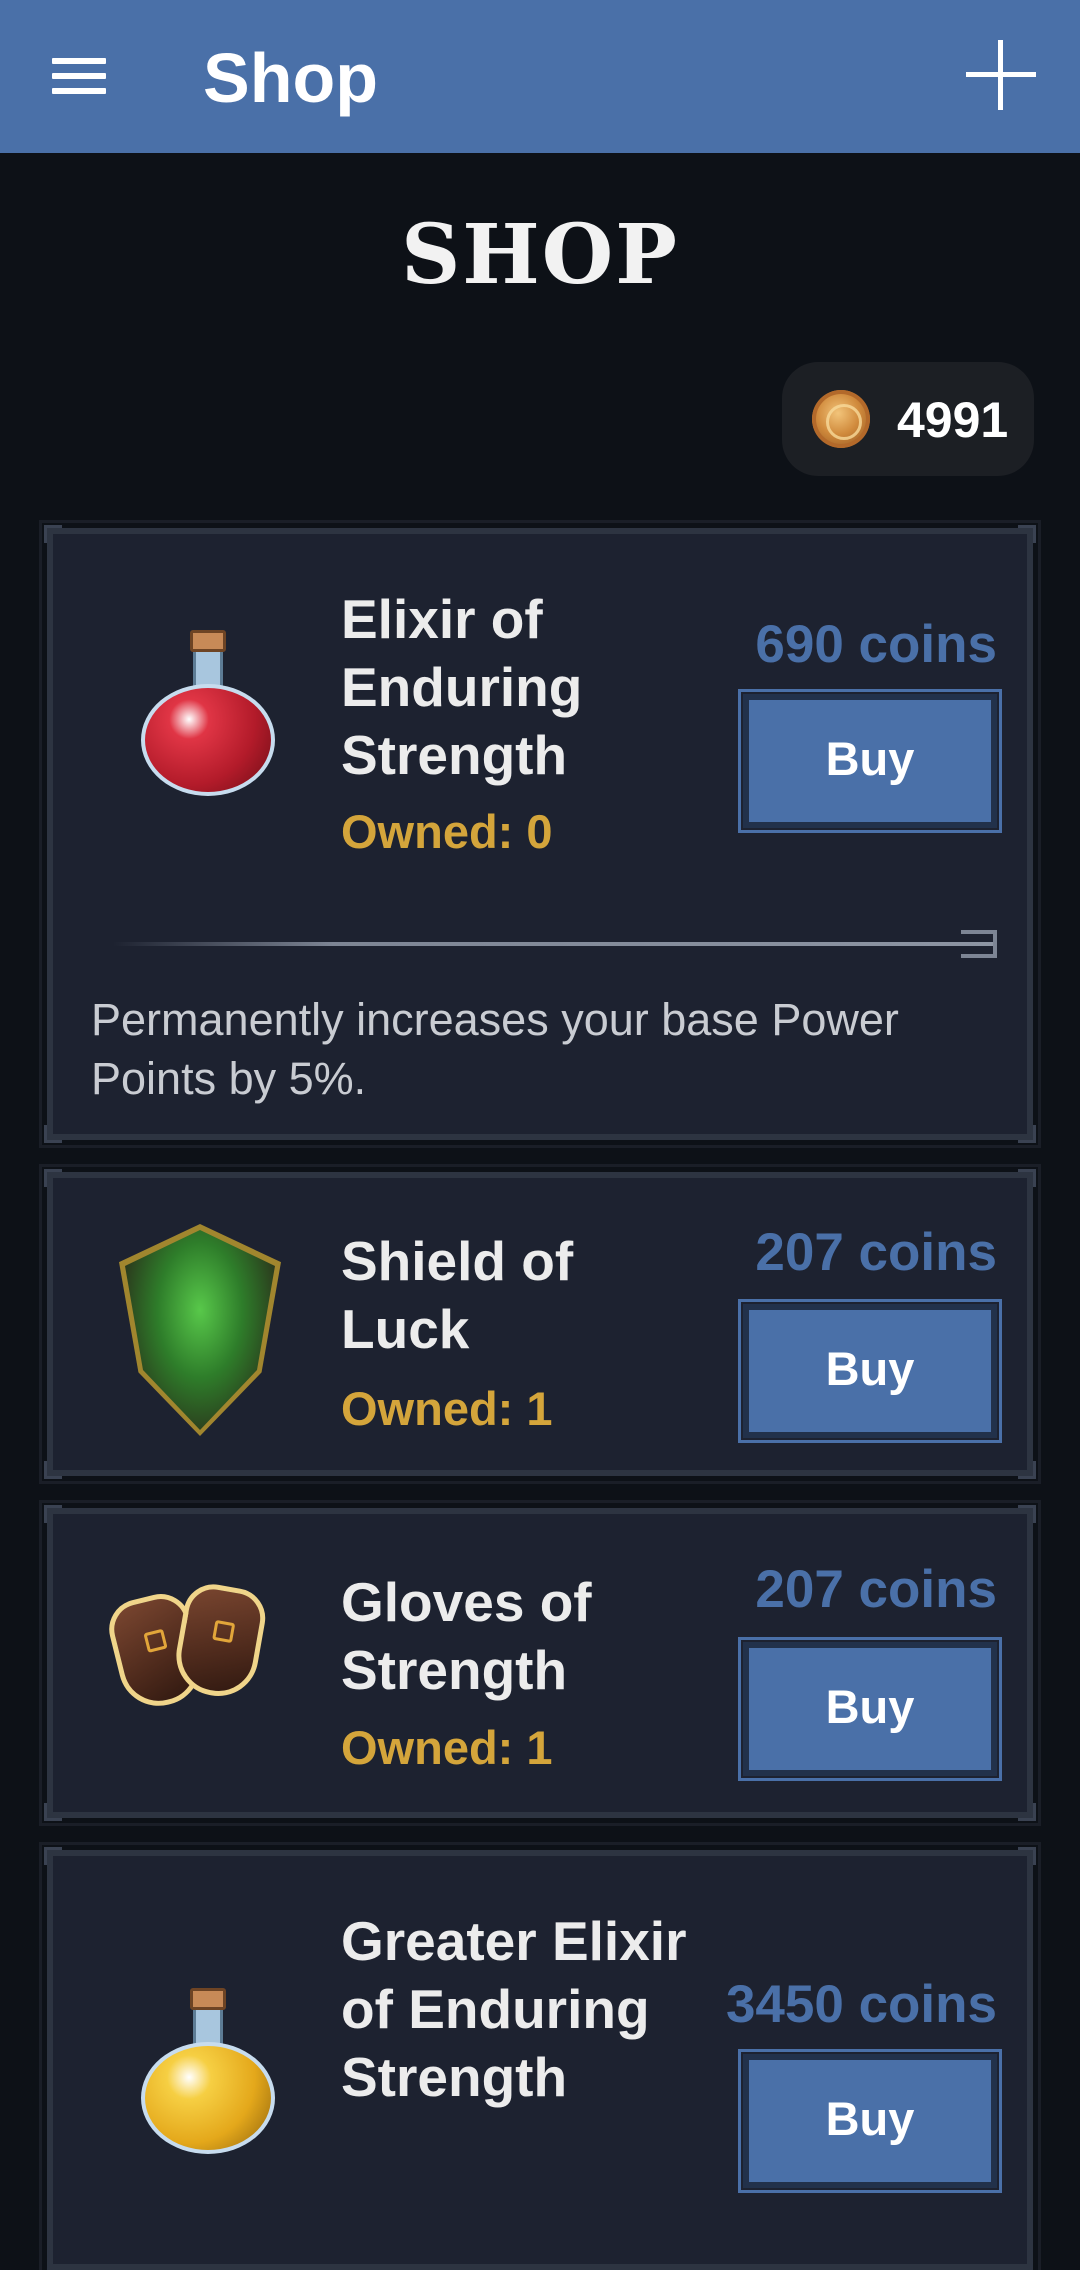  What do you see at coordinates (540, 76) in the screenshot?
I see `app-bar: Shop` at bounding box center [540, 76].